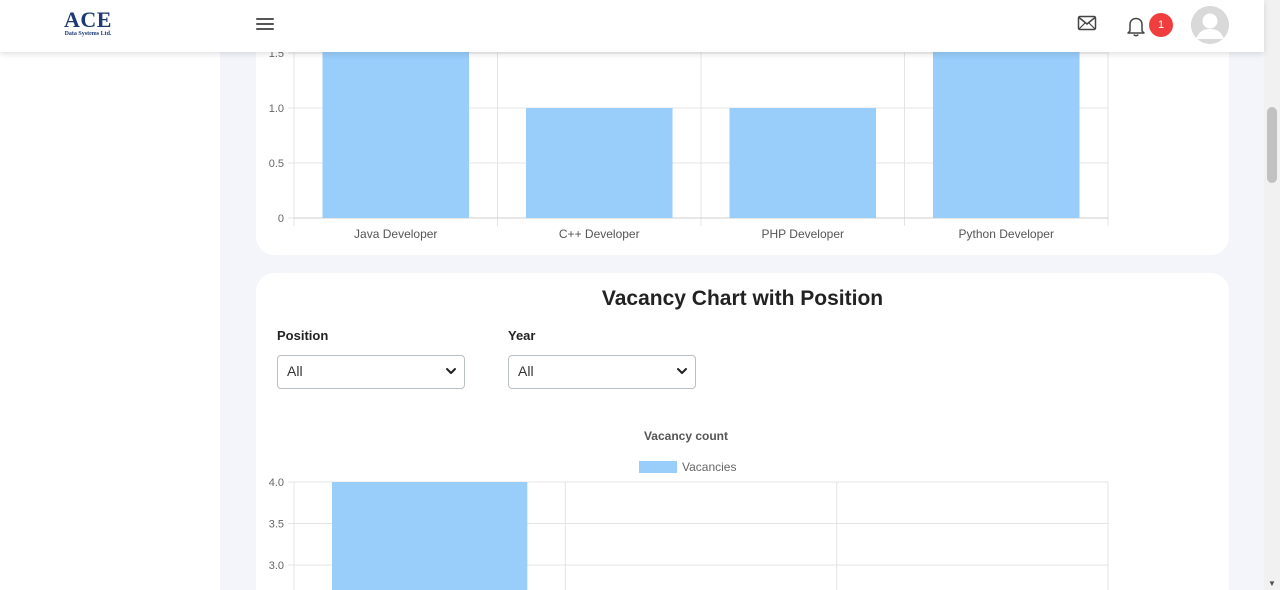 This screenshot has height=590, width=1280. I want to click on company-logo: ACE Data Systems Ltd., so click(88, 23).